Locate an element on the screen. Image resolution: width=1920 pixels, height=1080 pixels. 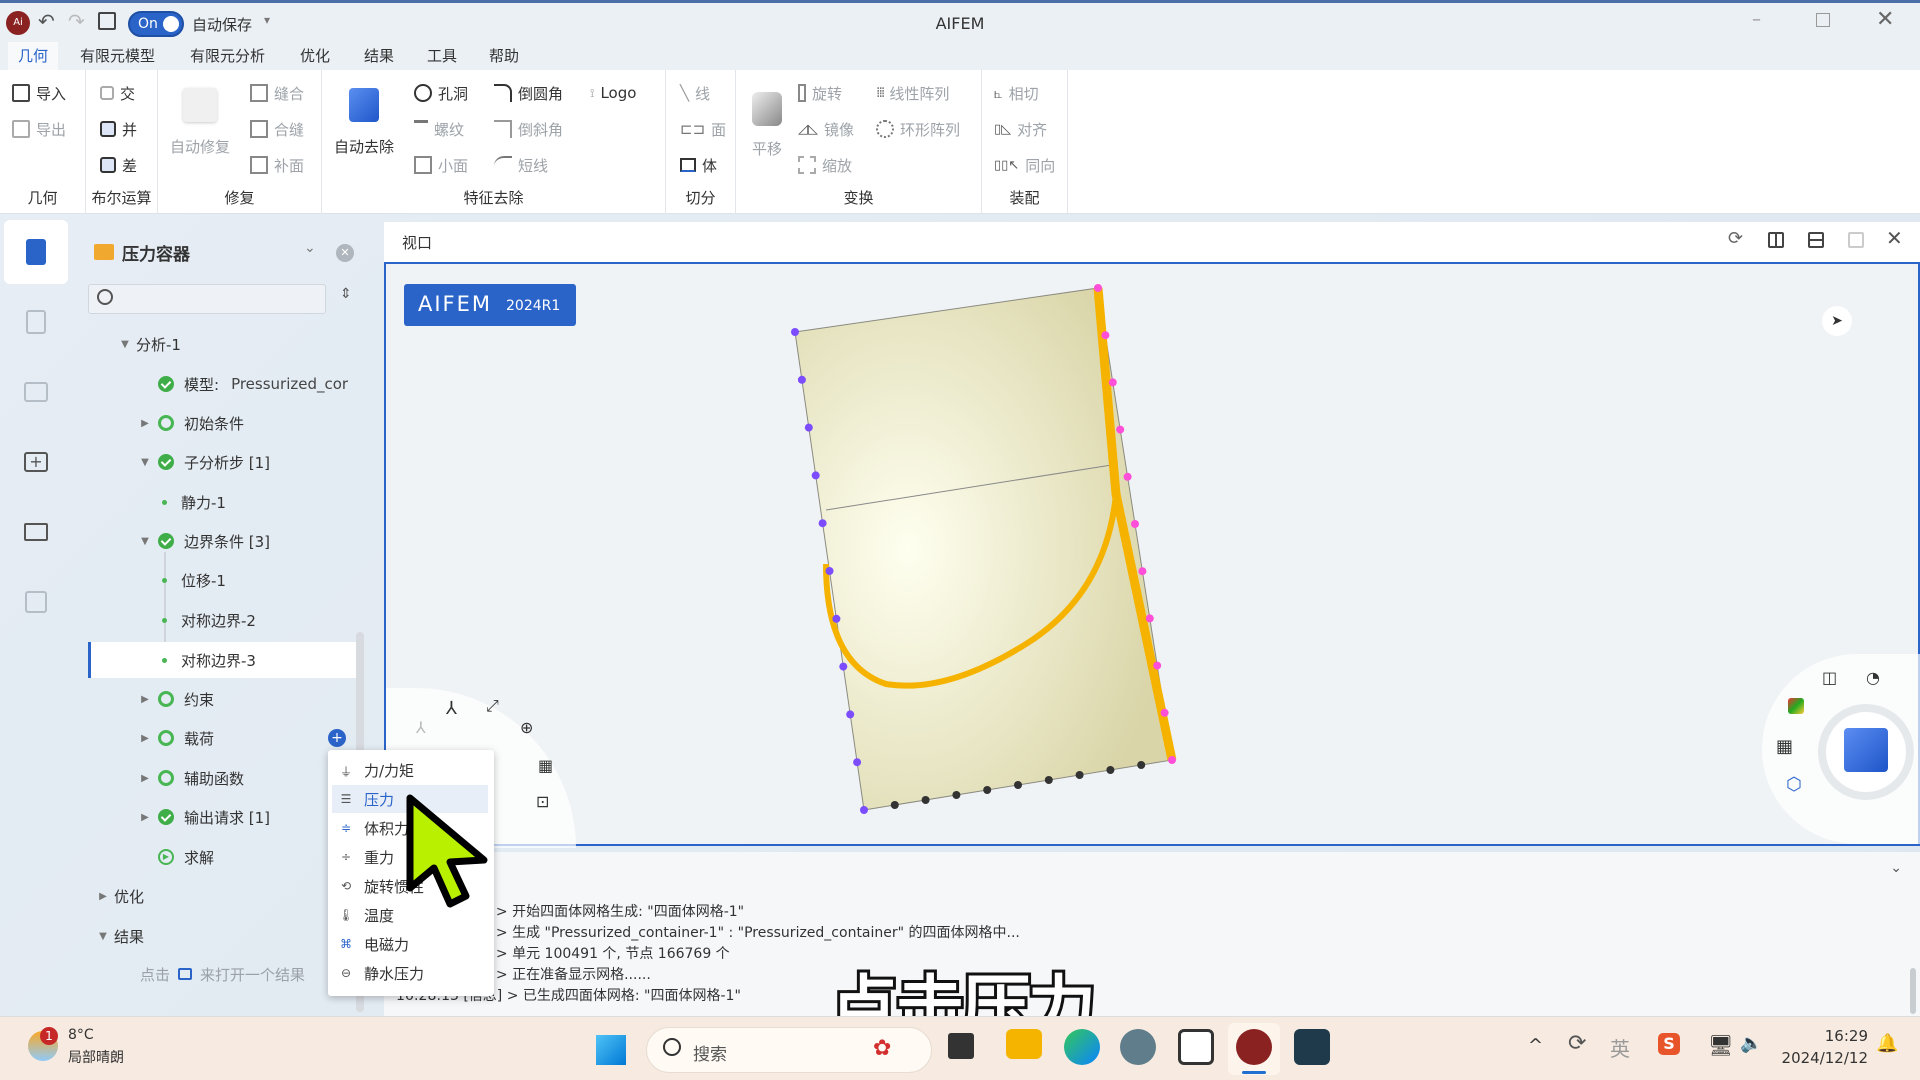
chamfer-button: 倒斜角 is located at coordinates (528, 129).